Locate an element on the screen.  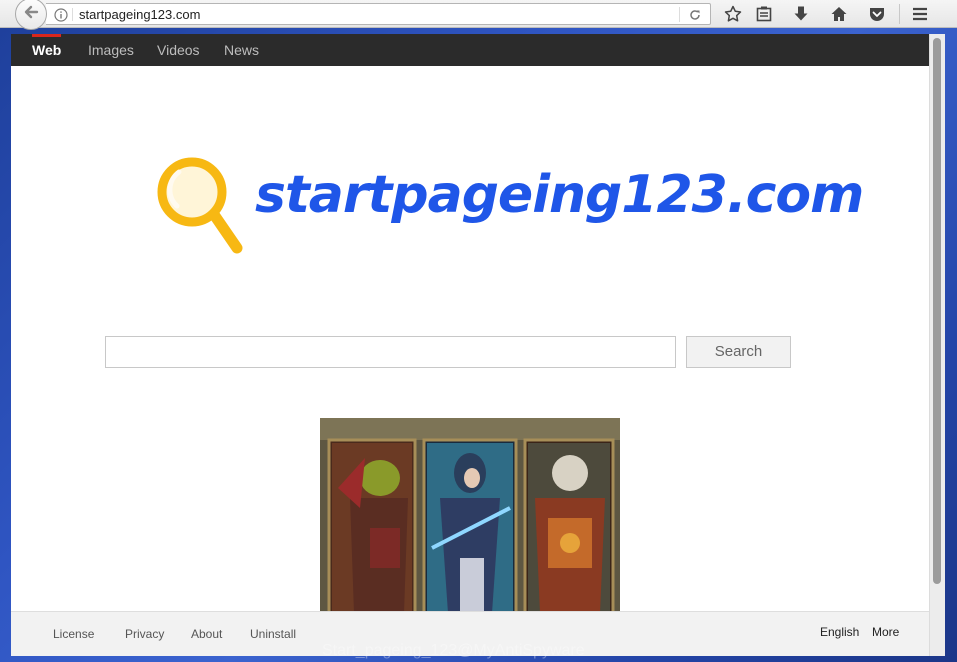
reload-icon is located at coordinates (695, 16).